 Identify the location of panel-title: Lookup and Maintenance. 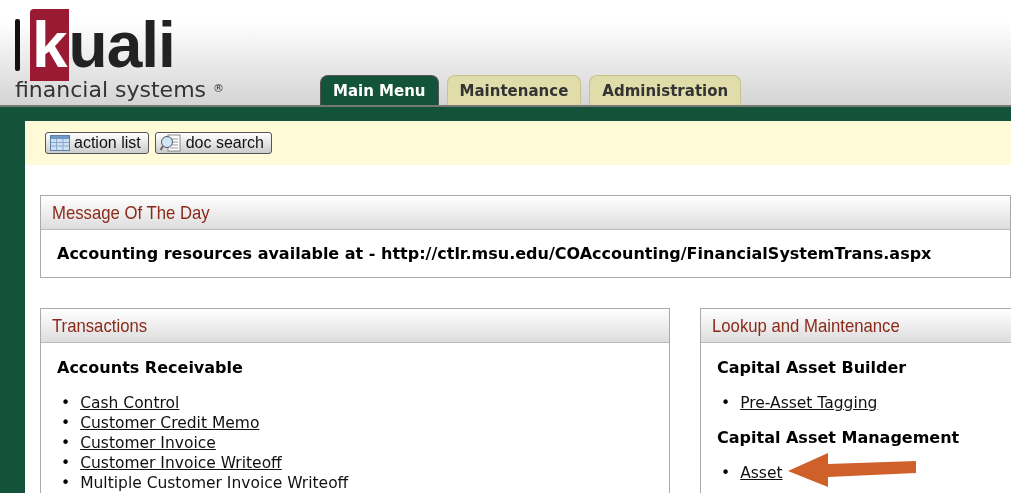
(806, 325).